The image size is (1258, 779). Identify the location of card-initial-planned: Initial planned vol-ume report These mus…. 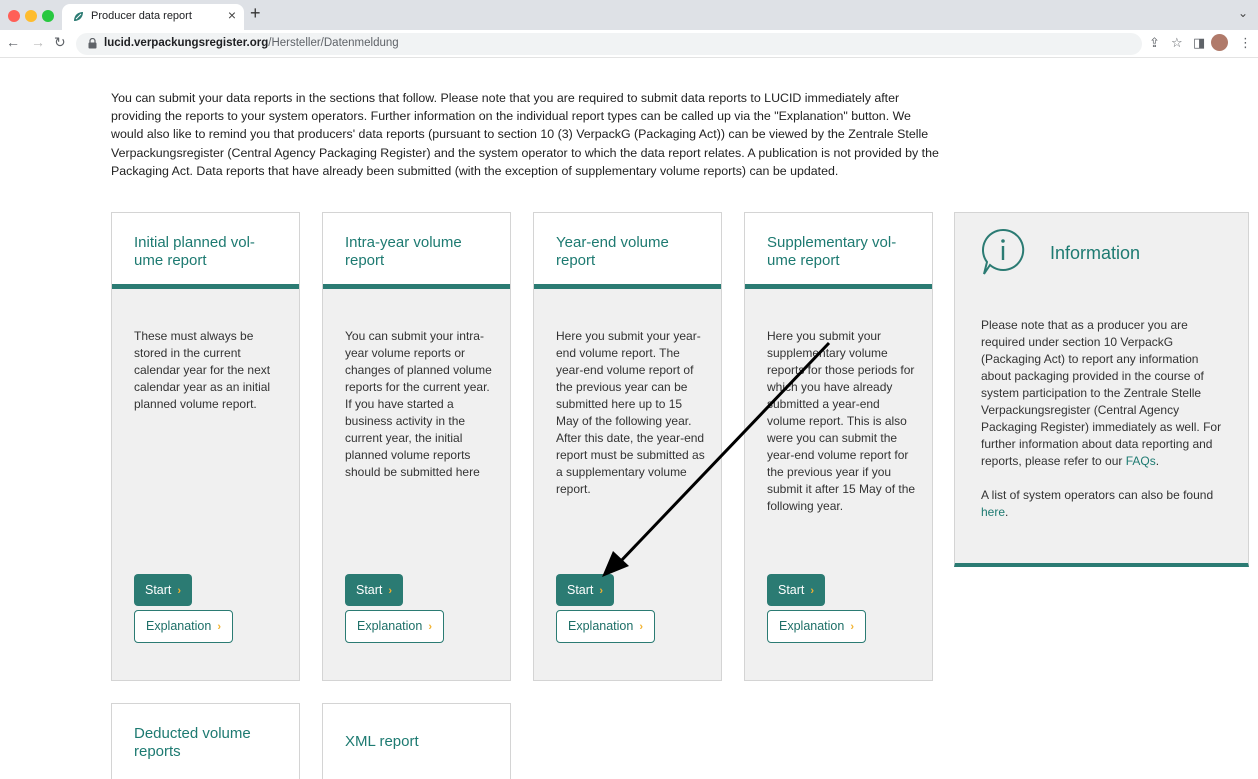
(205, 446).